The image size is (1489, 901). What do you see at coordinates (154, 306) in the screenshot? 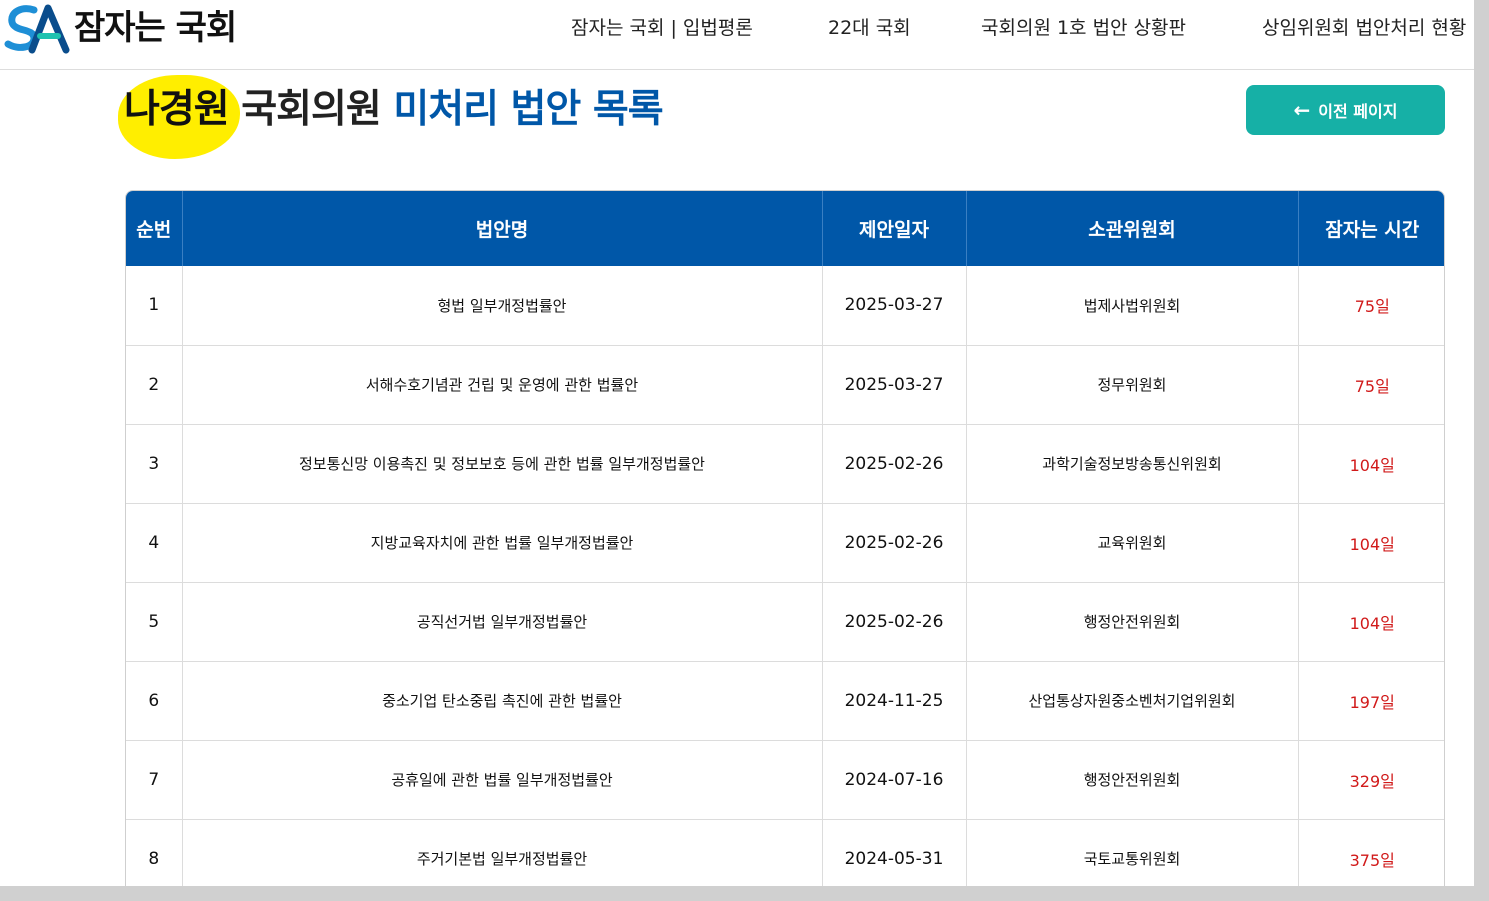
I see `cell-no: 1` at bounding box center [154, 306].